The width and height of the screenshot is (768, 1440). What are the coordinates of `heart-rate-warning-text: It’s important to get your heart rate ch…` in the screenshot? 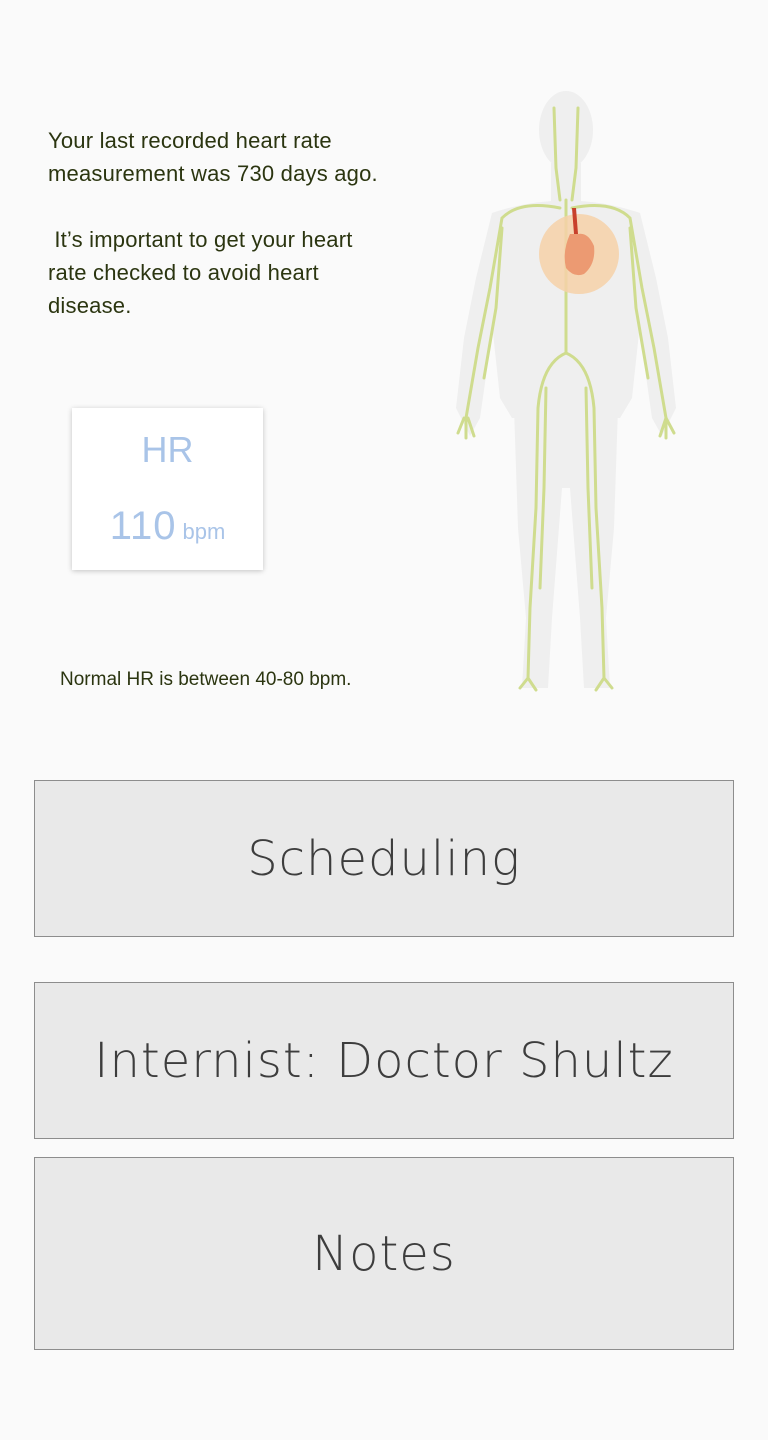 It's located at (203, 272).